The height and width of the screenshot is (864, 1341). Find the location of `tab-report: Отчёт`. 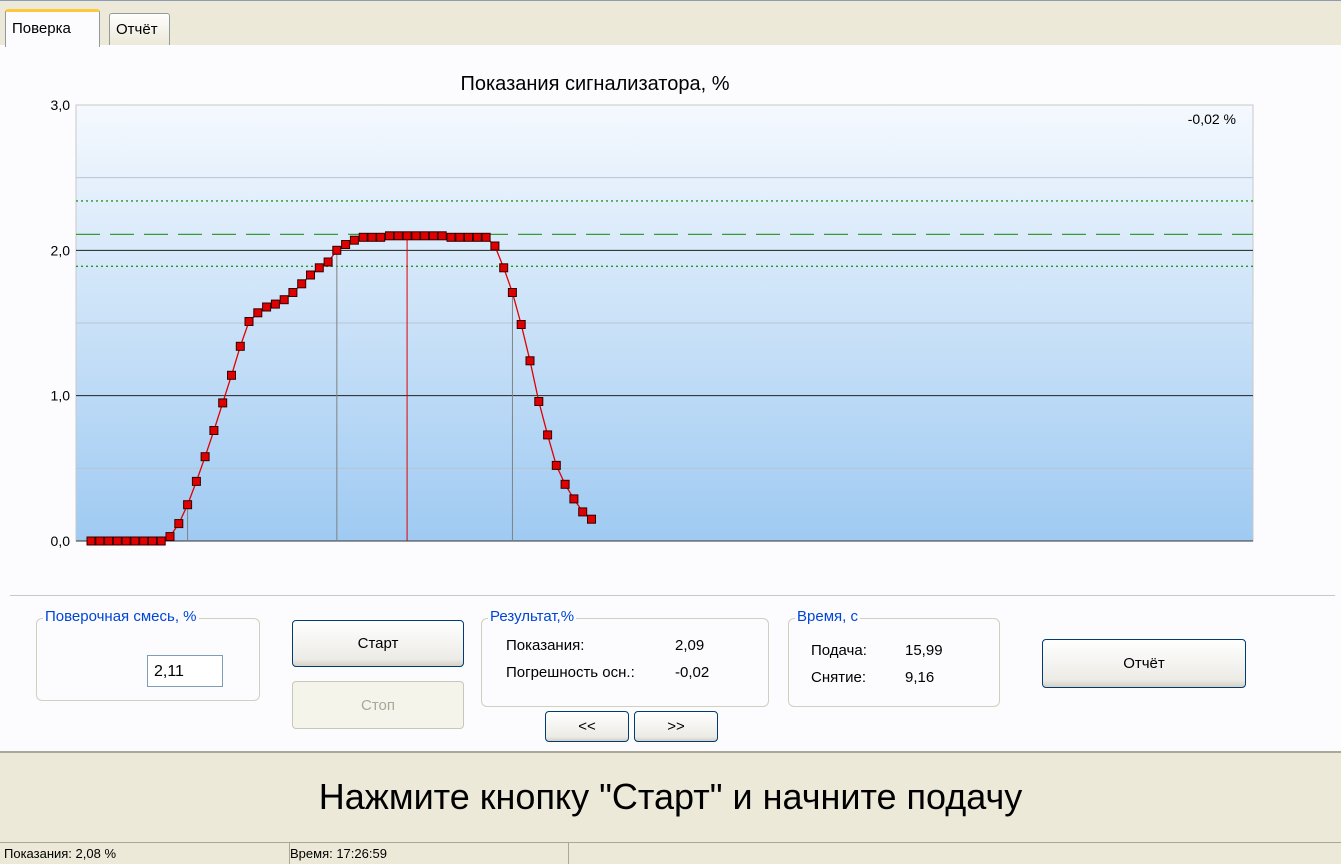

tab-report: Отчёт is located at coordinates (139, 29).